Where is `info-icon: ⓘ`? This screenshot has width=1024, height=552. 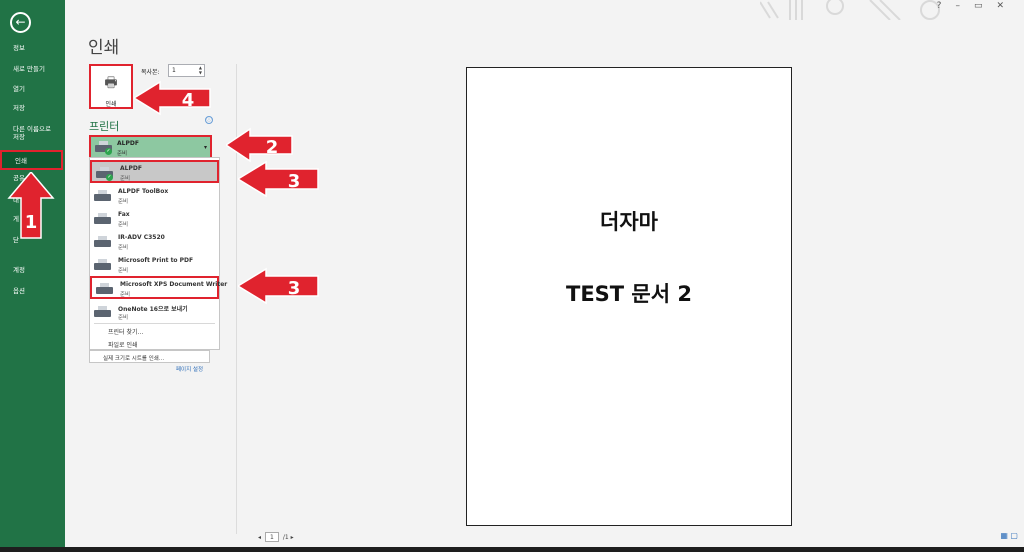 info-icon: ⓘ is located at coordinates (209, 120).